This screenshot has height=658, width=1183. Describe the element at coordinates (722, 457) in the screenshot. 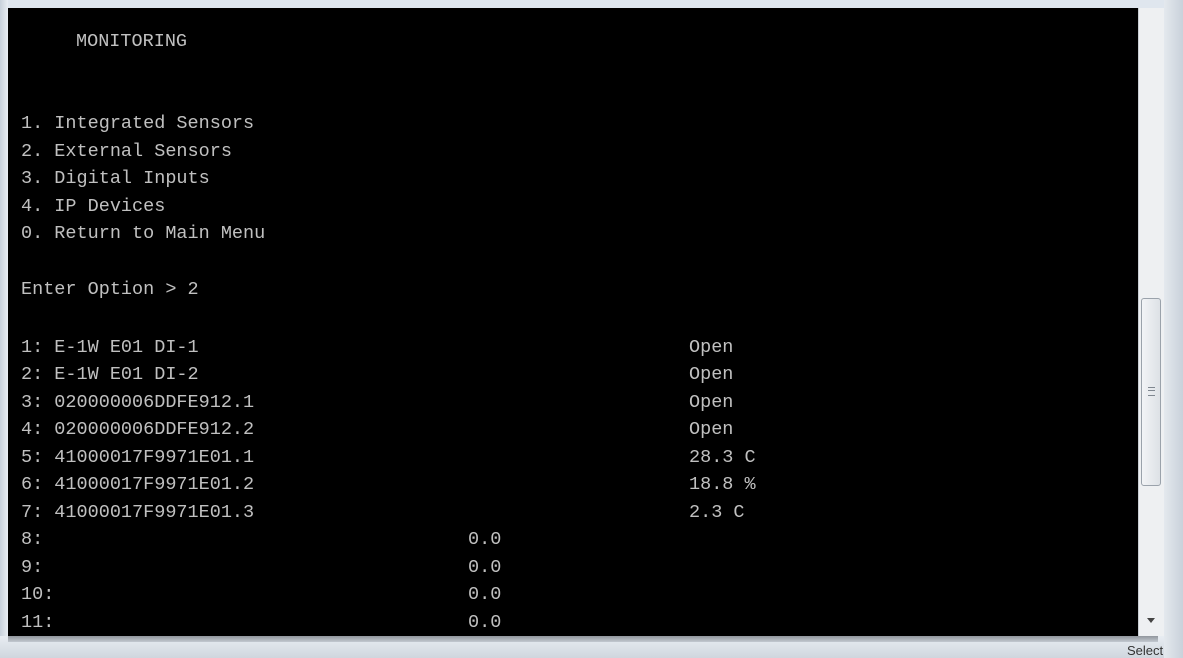

I see `sensor-value: 28.3 C` at that location.